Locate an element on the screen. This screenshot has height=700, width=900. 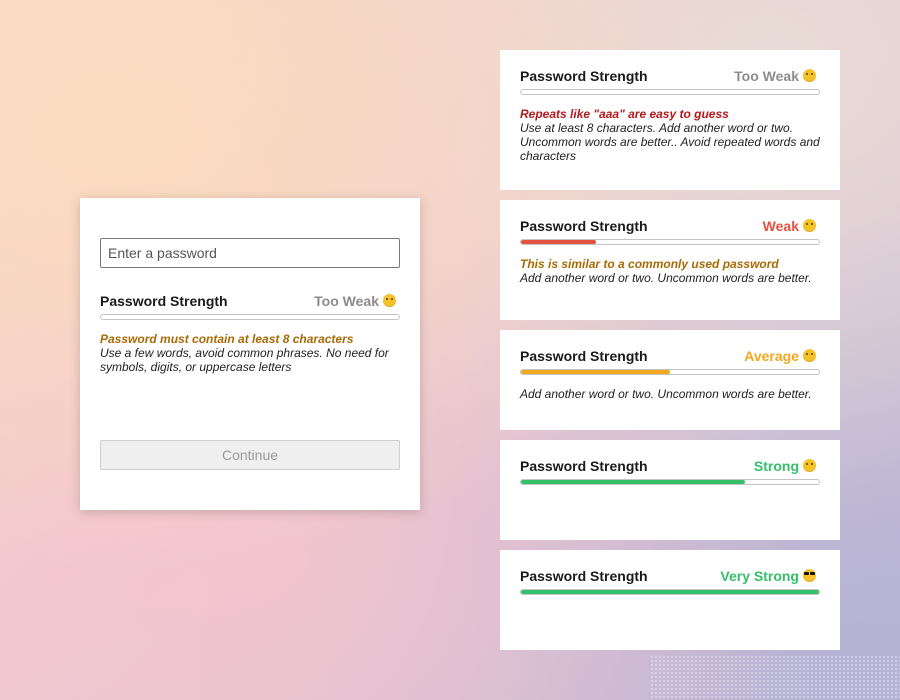
strength-header: Password Strength Strong is located at coordinates (670, 468).